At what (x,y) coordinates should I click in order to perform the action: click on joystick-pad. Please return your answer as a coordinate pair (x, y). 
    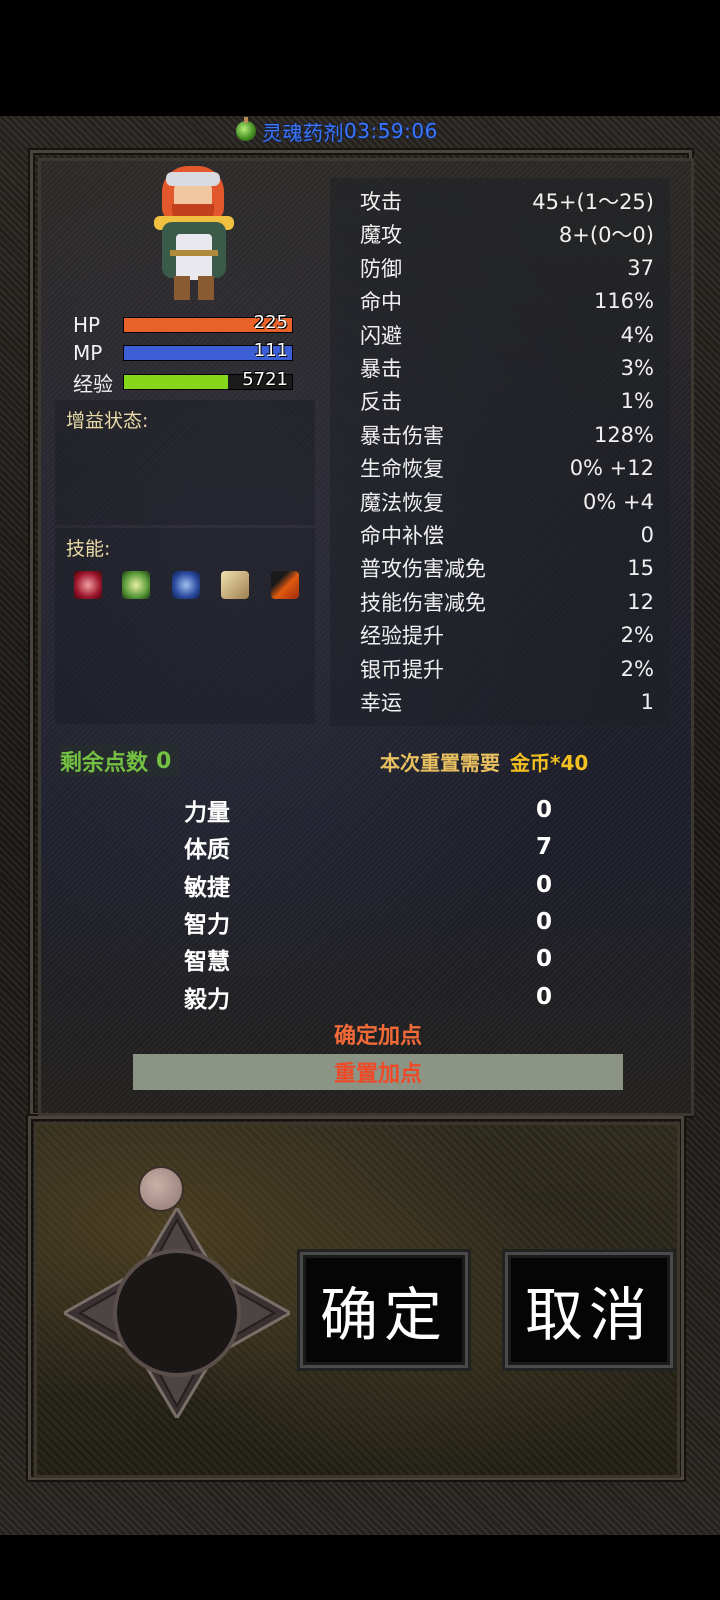
    Looking at the image, I should click on (177, 1313).